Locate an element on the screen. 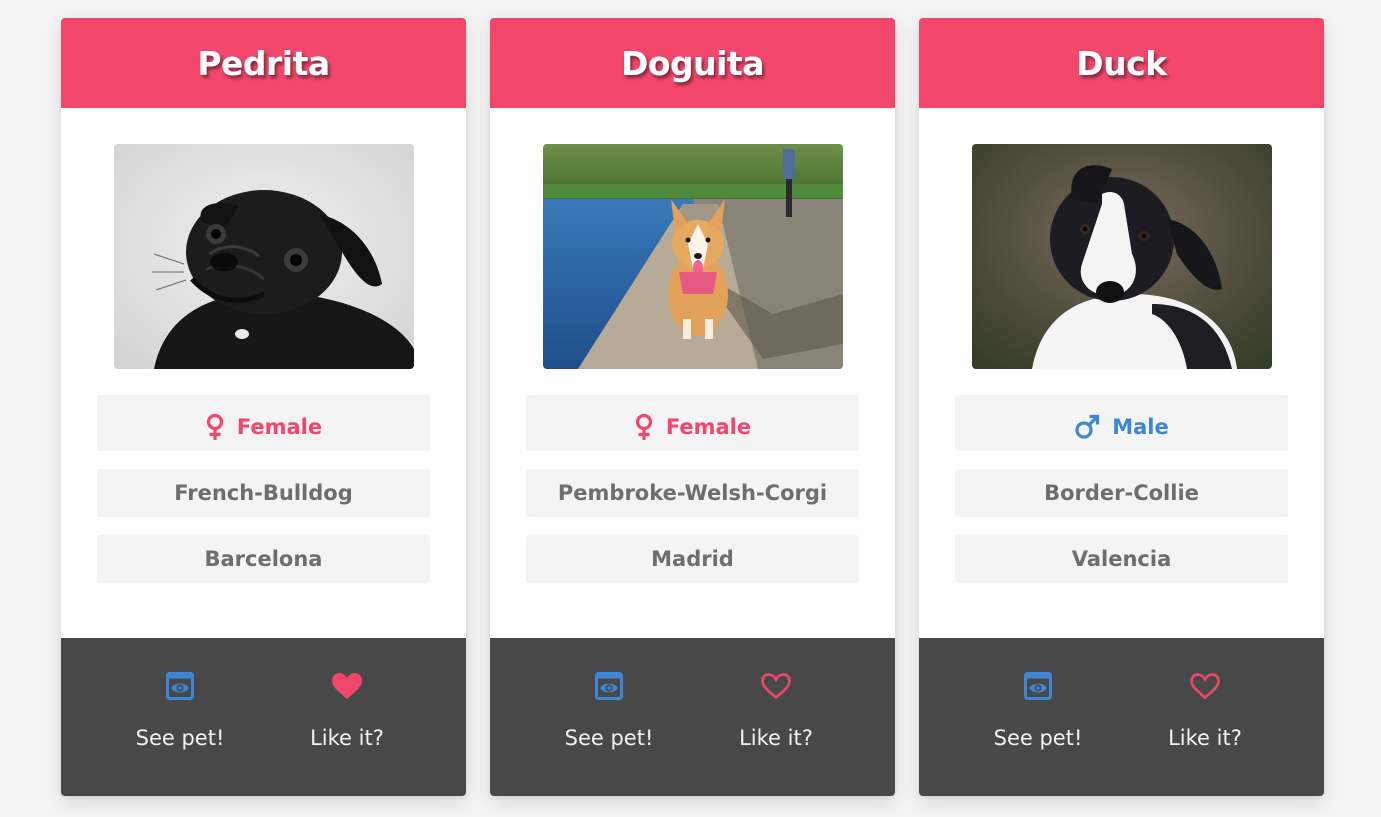 This screenshot has width=1381, height=817. heart-filled-icon is located at coordinates (347, 686).